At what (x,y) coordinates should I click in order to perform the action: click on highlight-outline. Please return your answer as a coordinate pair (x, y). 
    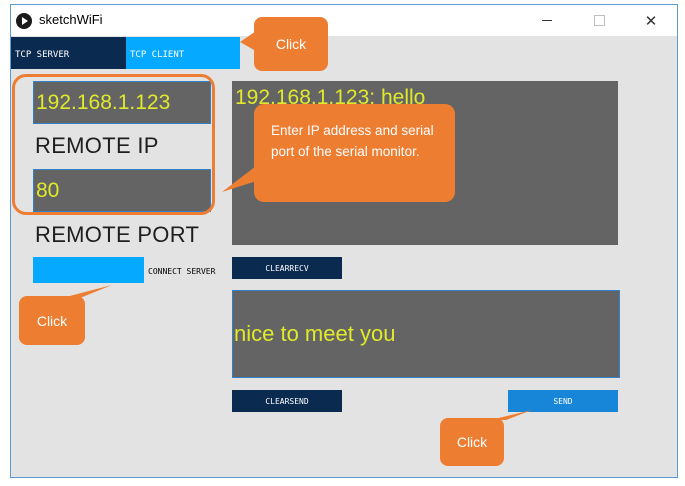
    Looking at the image, I should click on (113, 144).